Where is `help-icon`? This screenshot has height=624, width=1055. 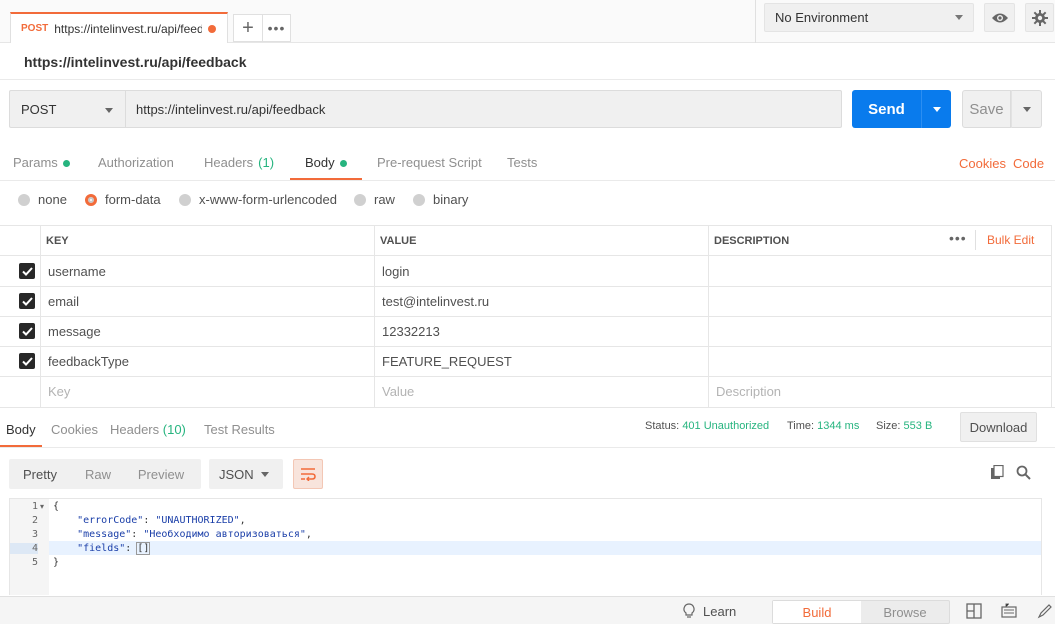 help-icon is located at coordinates (1044, 611).